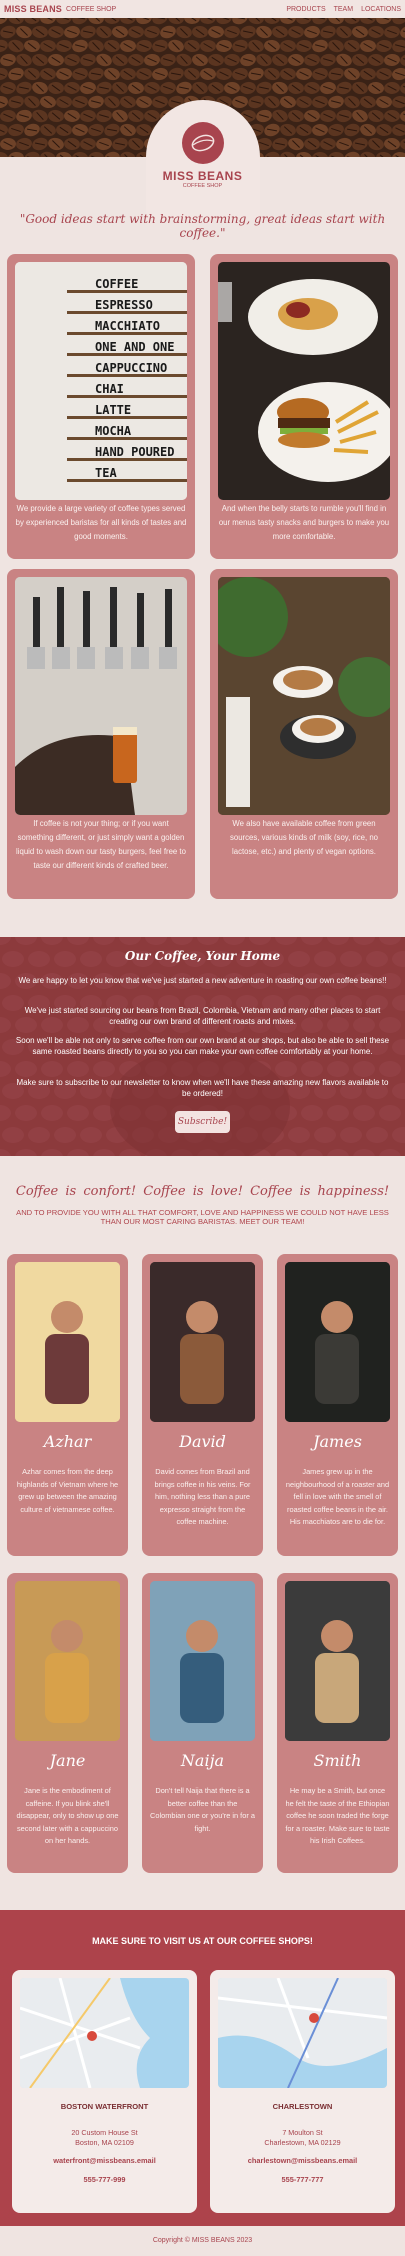  What do you see at coordinates (302, 2160) in the screenshot?
I see `shop-email-link: charlestown@missbeans.email` at bounding box center [302, 2160].